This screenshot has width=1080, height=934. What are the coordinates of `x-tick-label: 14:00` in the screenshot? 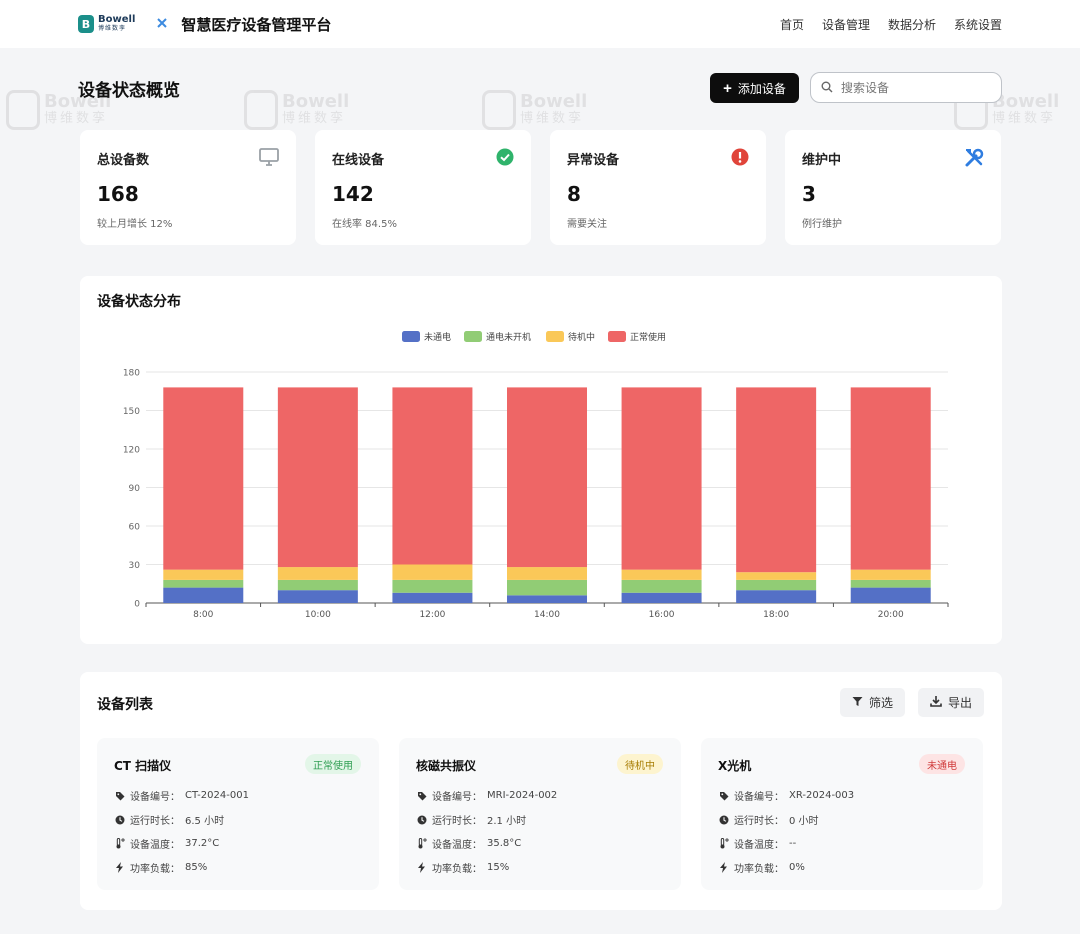 It's located at (547, 615).